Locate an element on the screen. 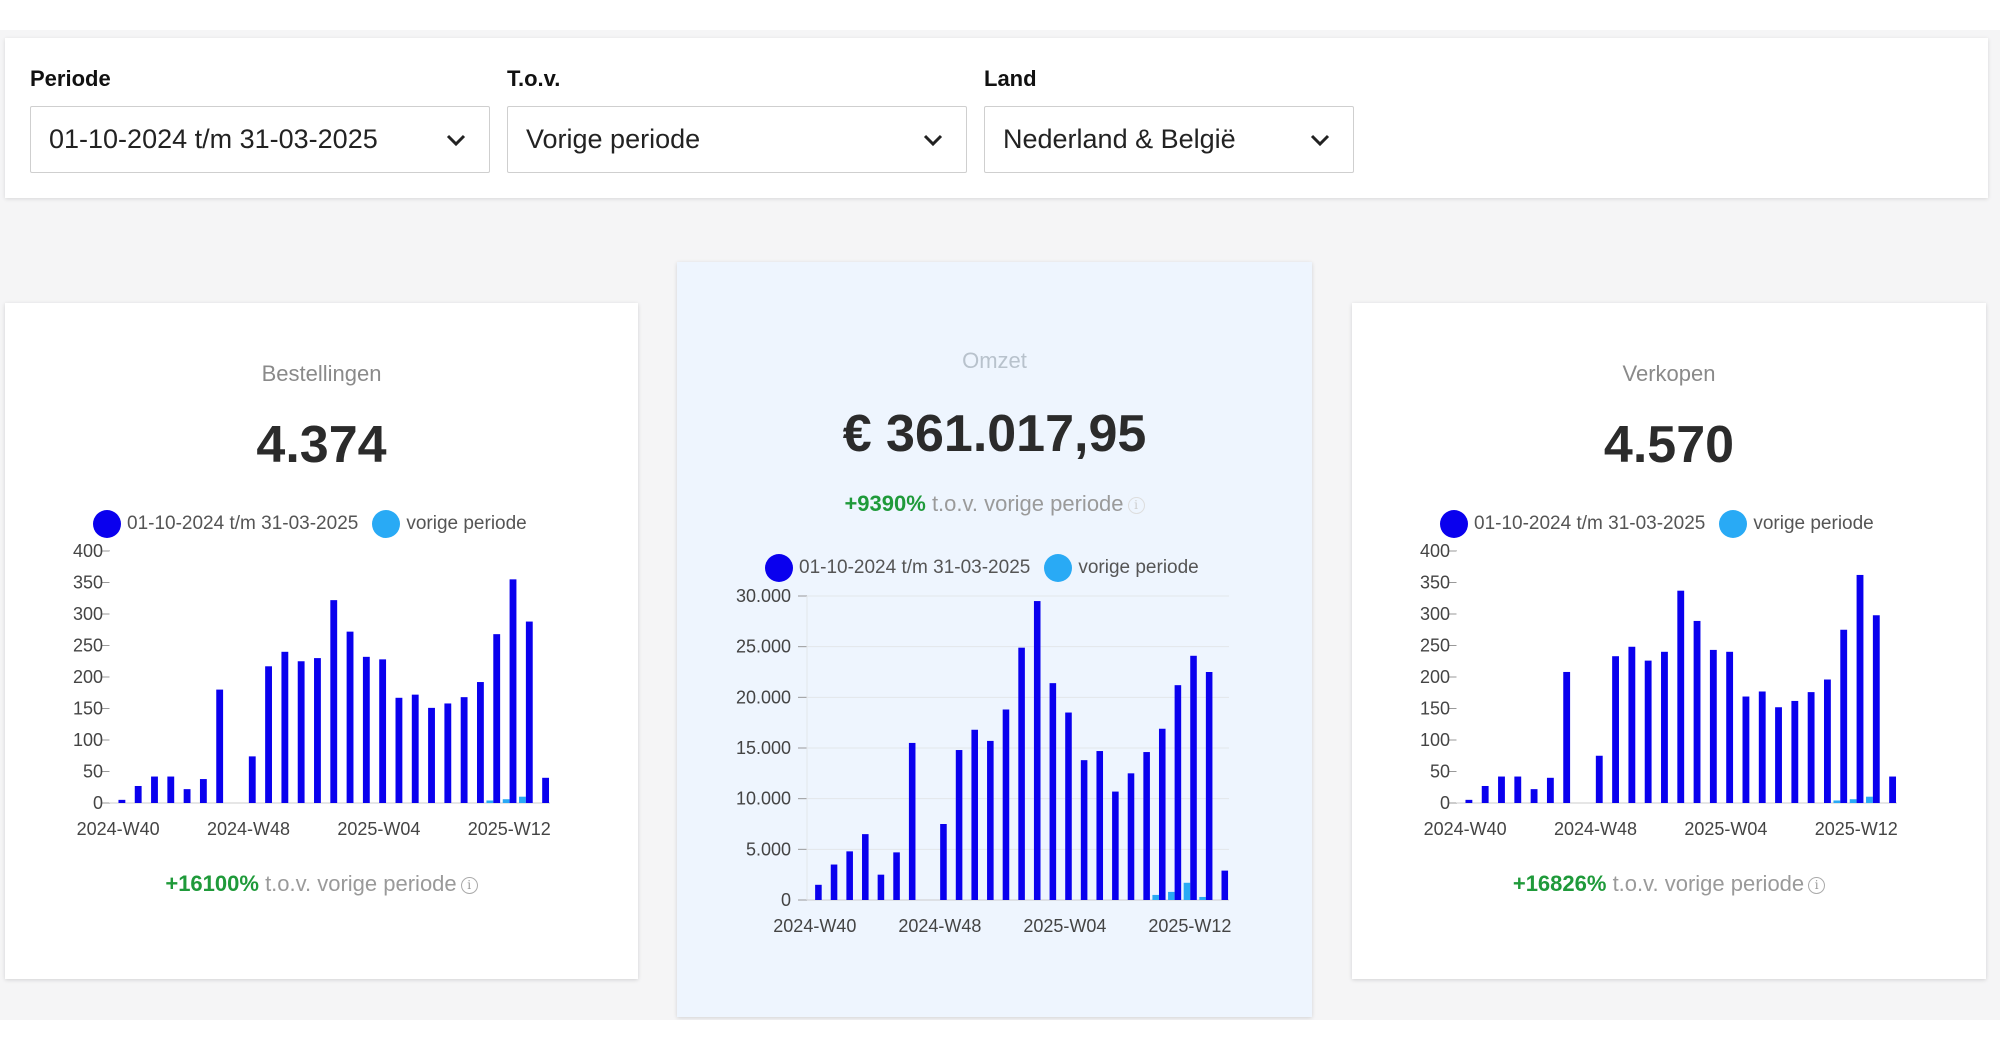  y-tick-label: 350 is located at coordinates (88, 583).